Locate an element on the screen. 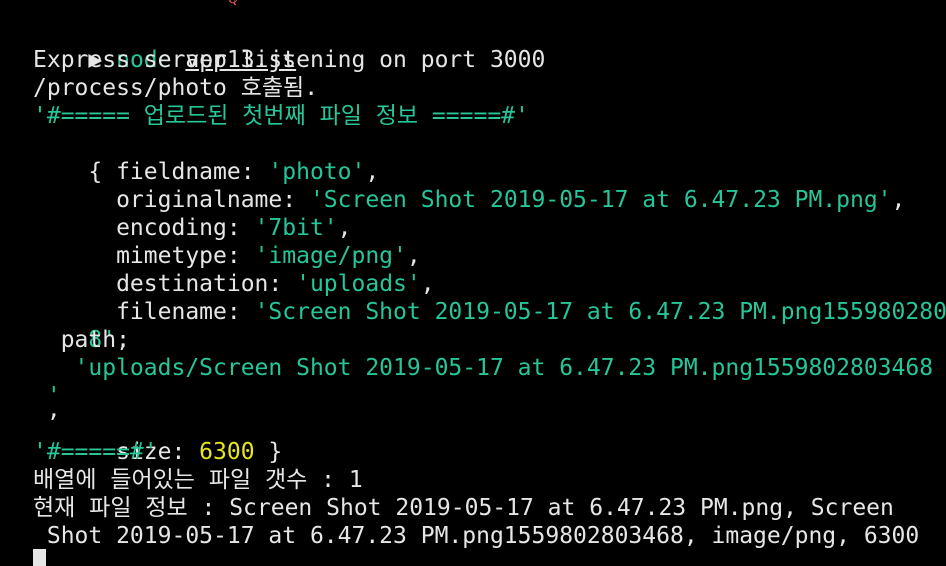 The width and height of the screenshot is (946, 566). scroll-marker-icon: ℚ is located at coordinates (233, 3).